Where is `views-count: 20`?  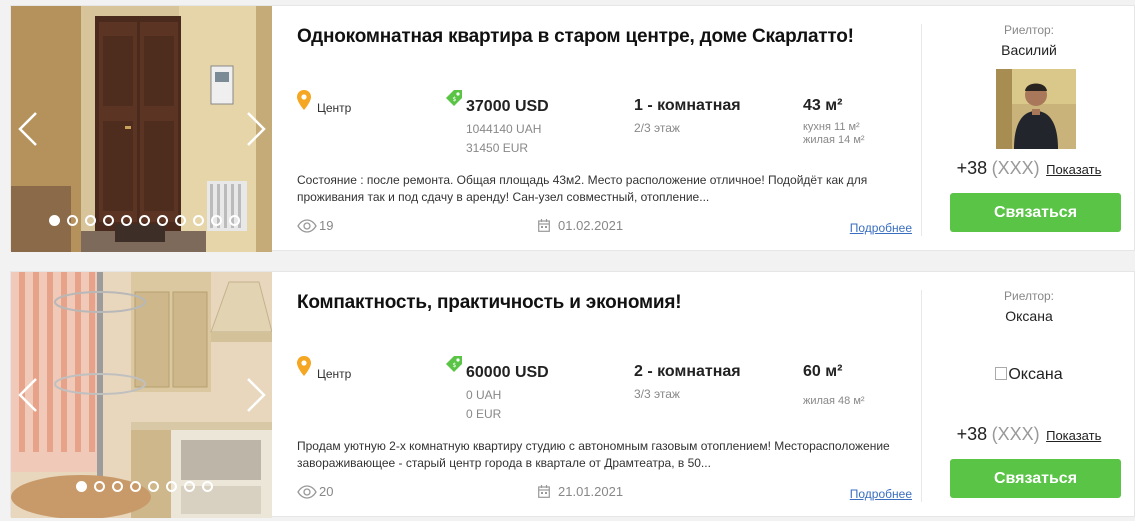 views-count: 20 is located at coordinates (315, 491).